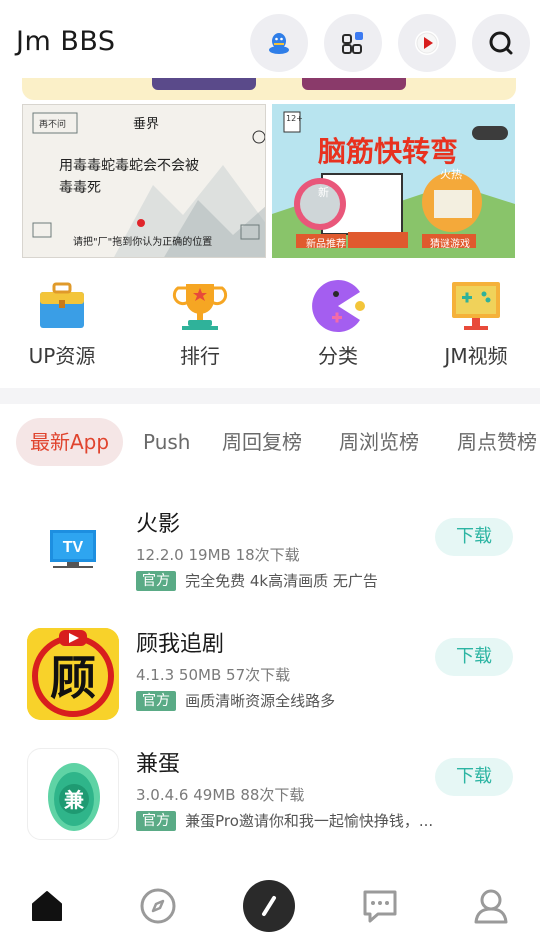 This screenshot has width=540, height=949. What do you see at coordinates (166, 442) in the screenshot?
I see `tab-push: Push` at bounding box center [166, 442].